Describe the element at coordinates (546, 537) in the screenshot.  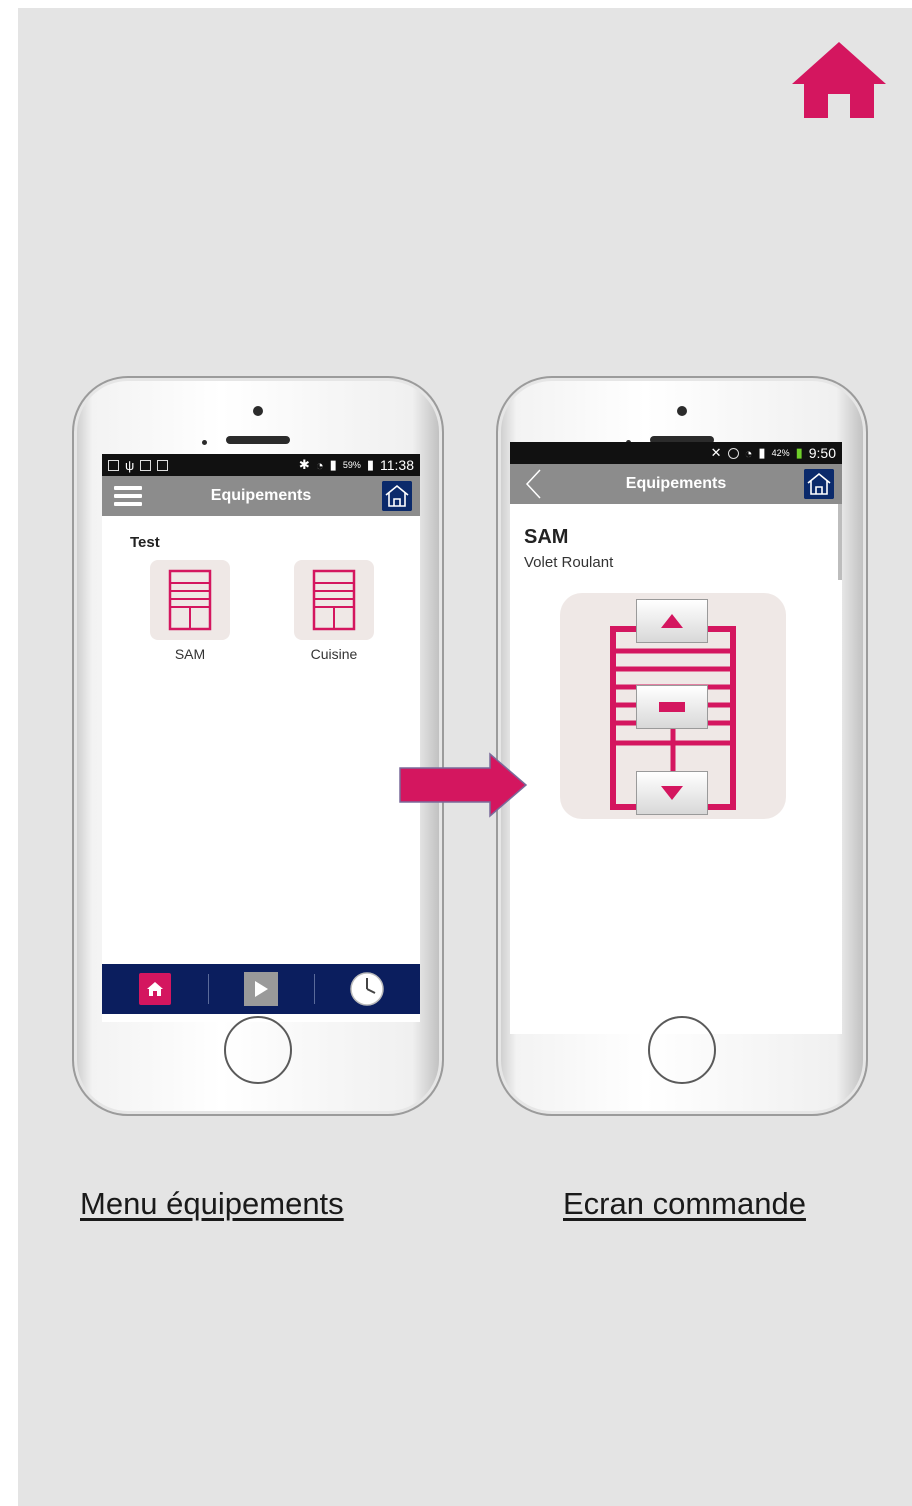
I see `device-name: SAM` at that location.